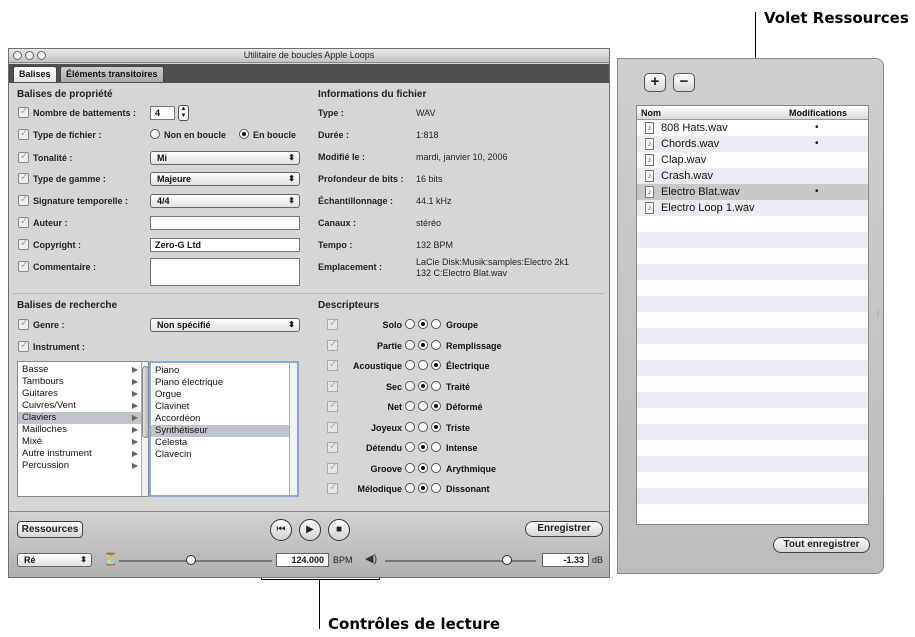 The width and height of the screenshot is (915, 637). I want to click on remove-file-button: −, so click(684, 82).